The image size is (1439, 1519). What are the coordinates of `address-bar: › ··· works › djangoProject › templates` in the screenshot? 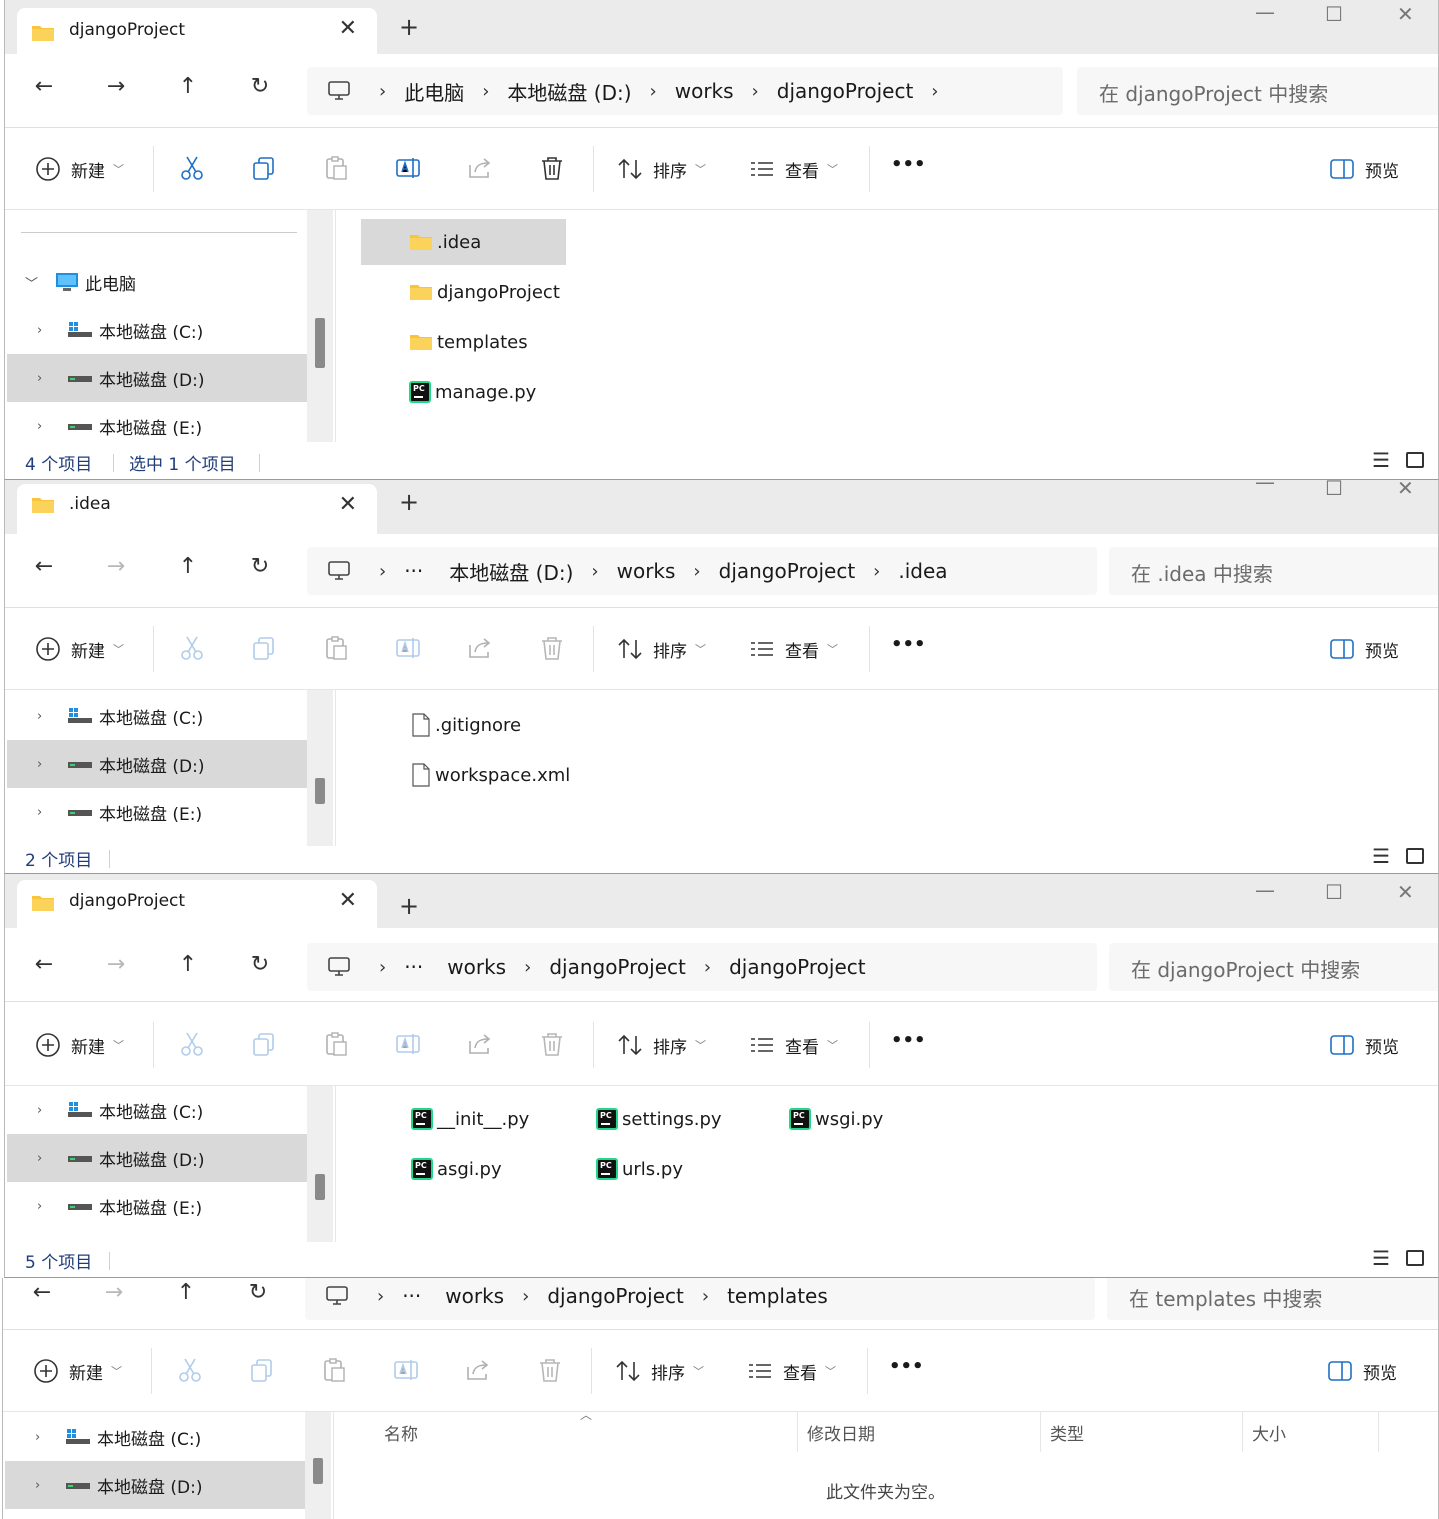 It's located at (700, 1299).